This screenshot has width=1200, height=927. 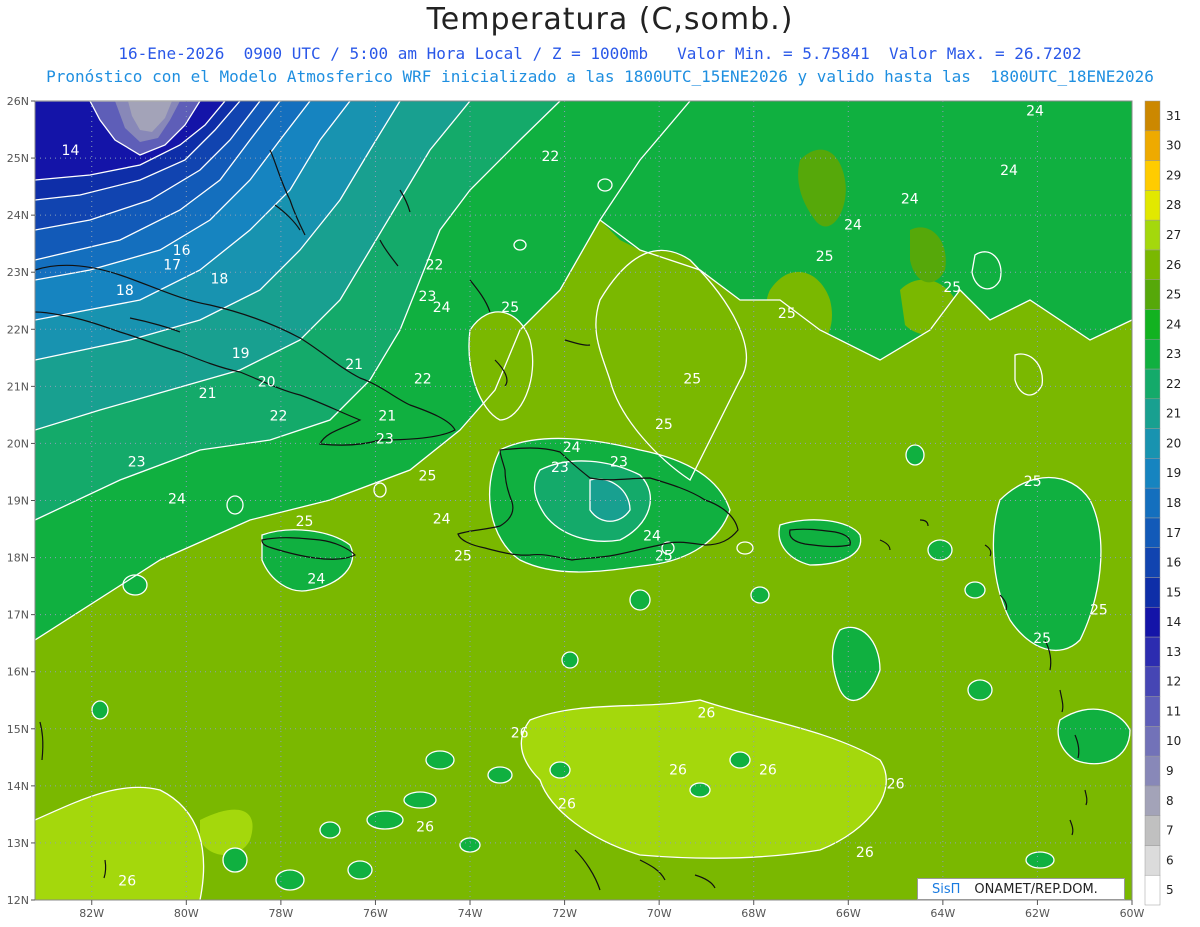 I want to click on lon-tick-label: 76W, so click(x=375, y=913).